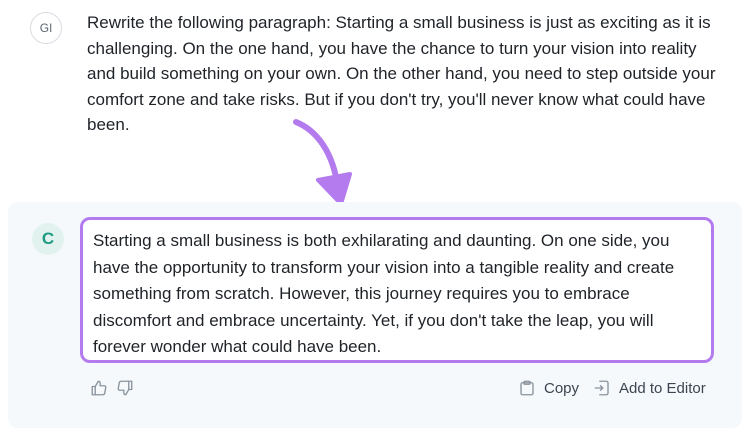 Image resolution: width=750 pixels, height=437 pixels. I want to click on thumbs-down-button, so click(125, 388).